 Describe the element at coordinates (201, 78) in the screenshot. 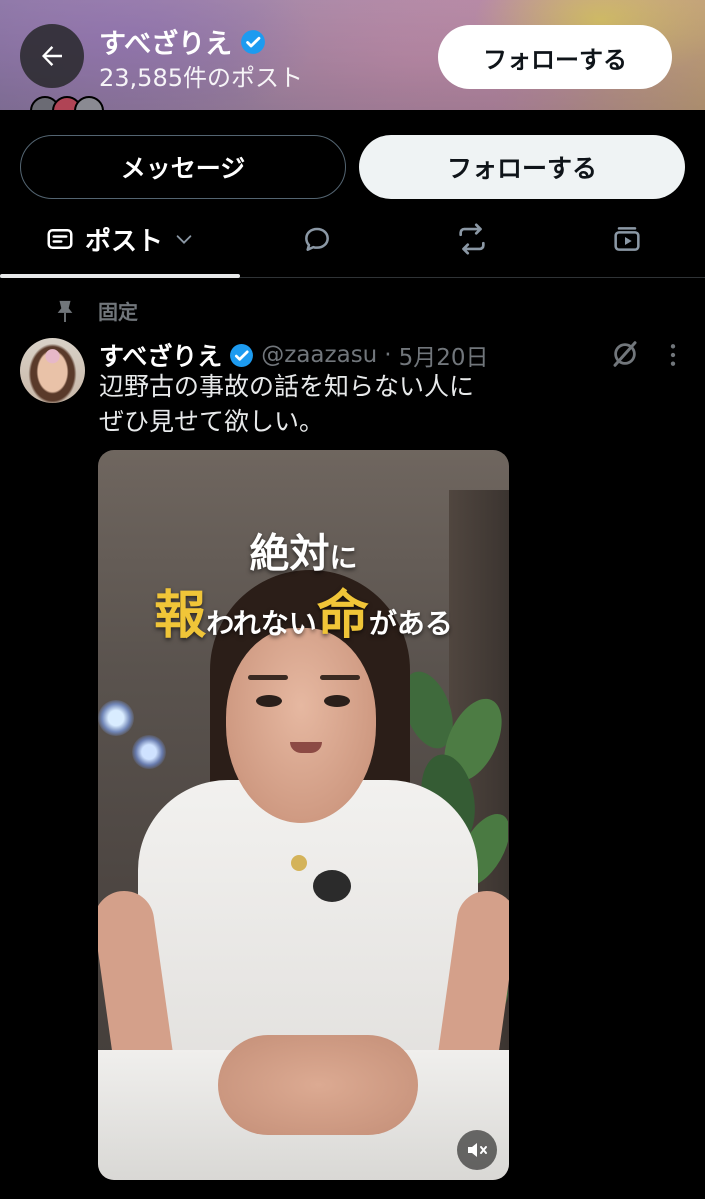

I see `header-post-count: 23,585件のポスト` at that location.